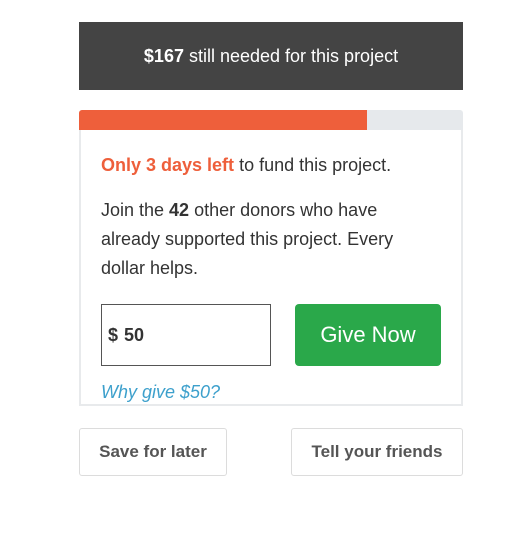  What do you see at coordinates (113, 334) in the screenshot?
I see `currency-symbol: $` at bounding box center [113, 334].